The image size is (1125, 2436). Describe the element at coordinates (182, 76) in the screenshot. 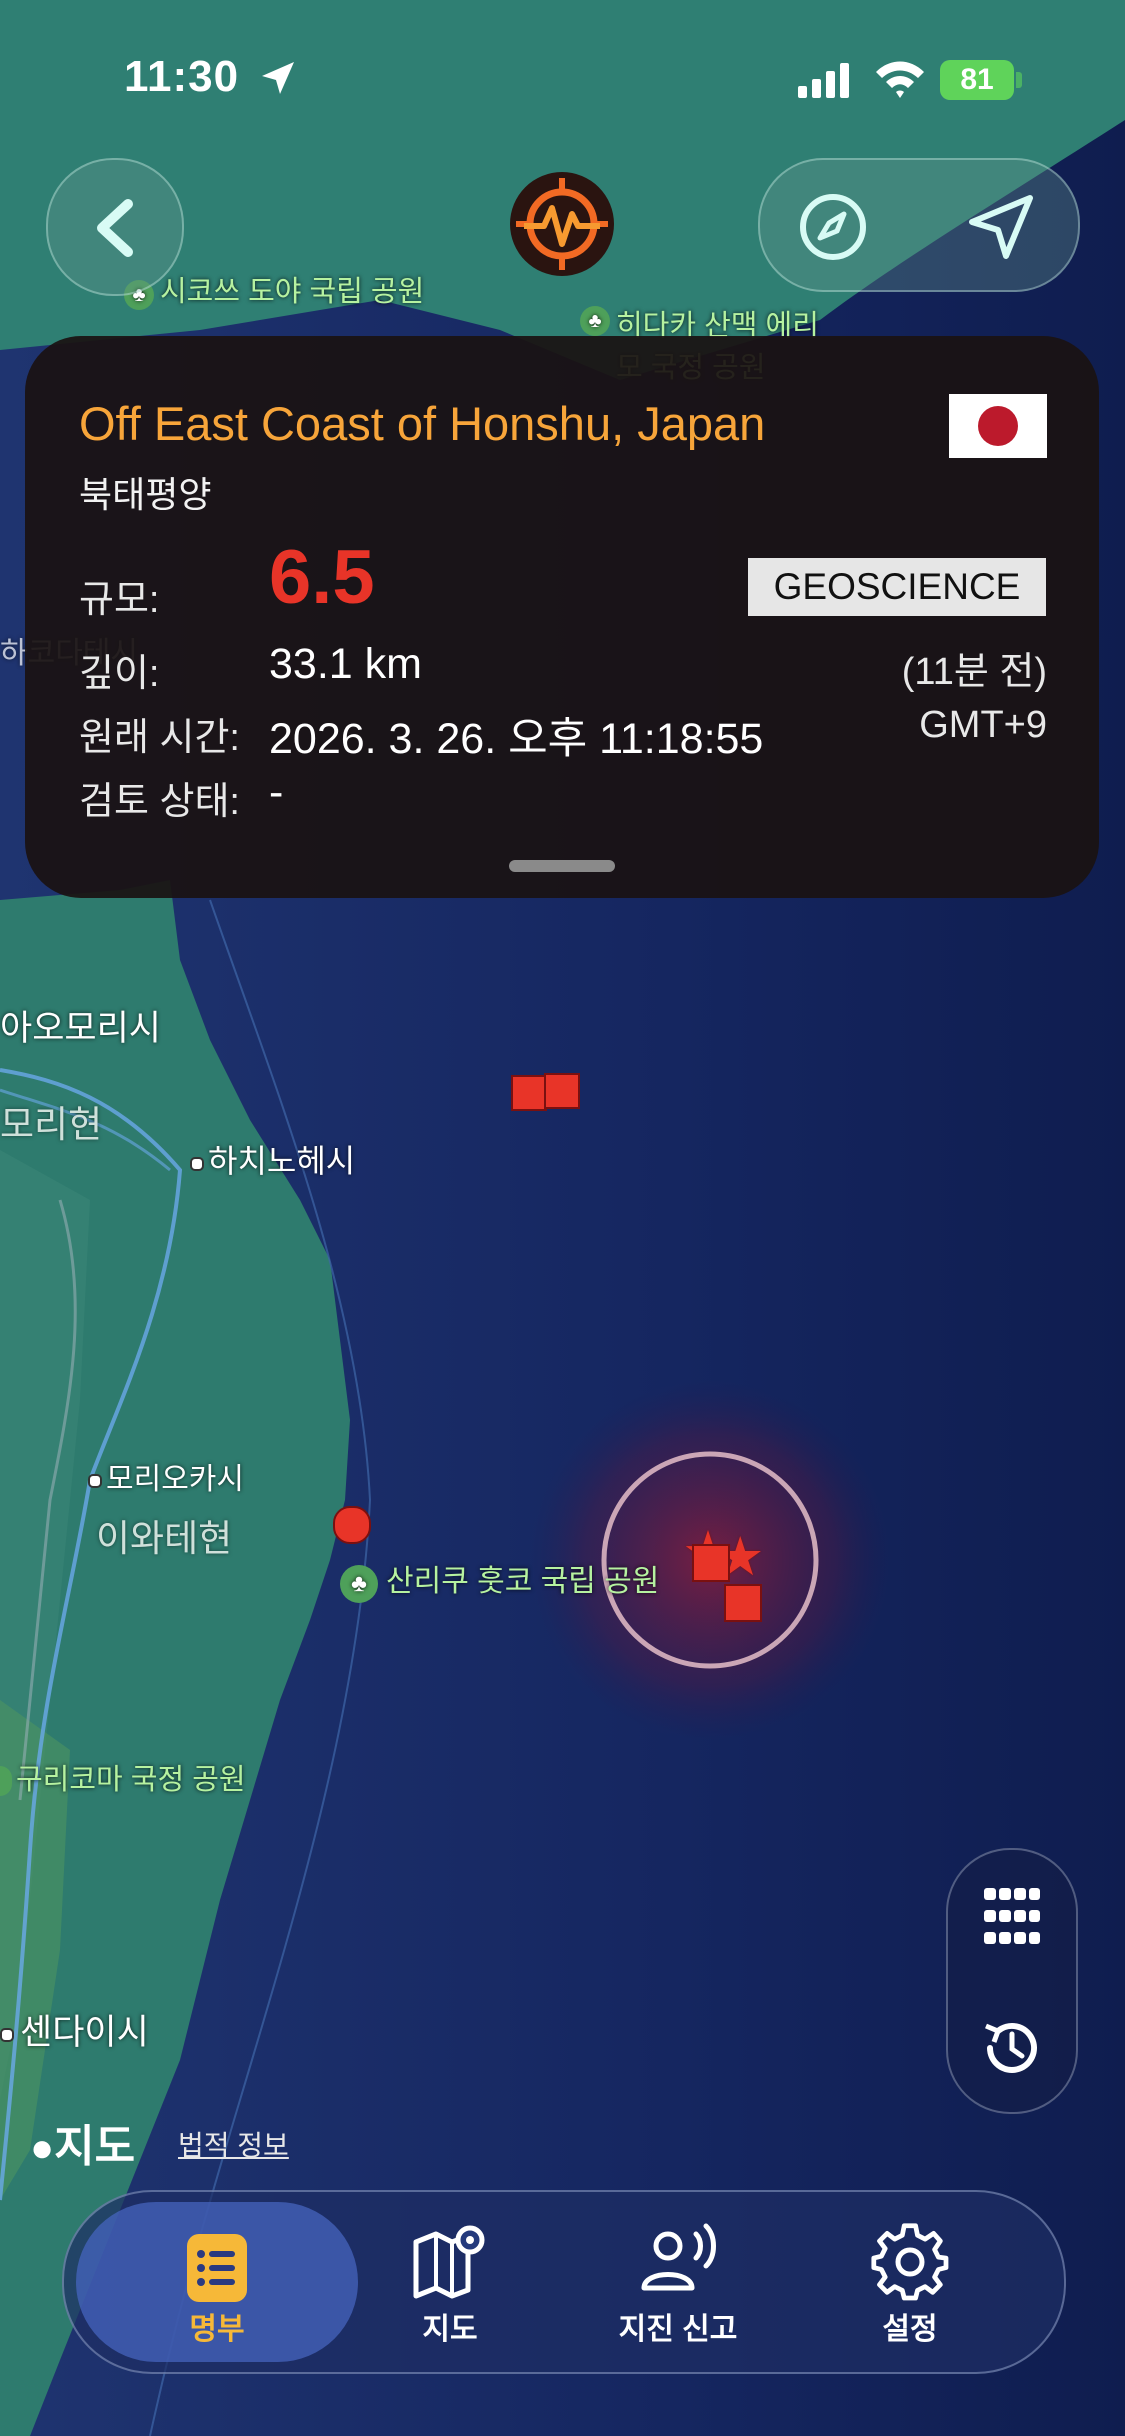

I see `status-time: 11:30` at that location.